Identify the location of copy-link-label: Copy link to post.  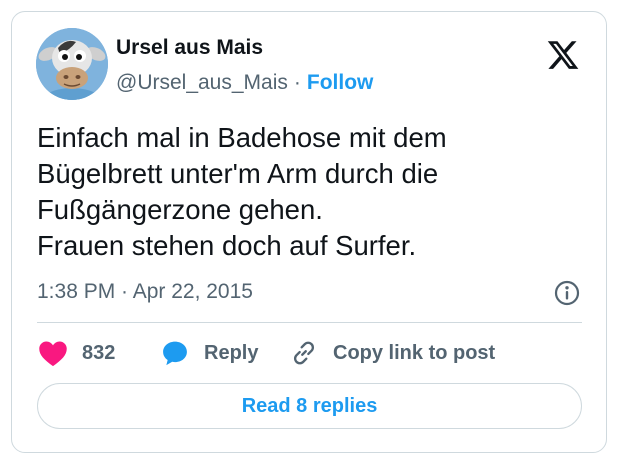
(414, 352).